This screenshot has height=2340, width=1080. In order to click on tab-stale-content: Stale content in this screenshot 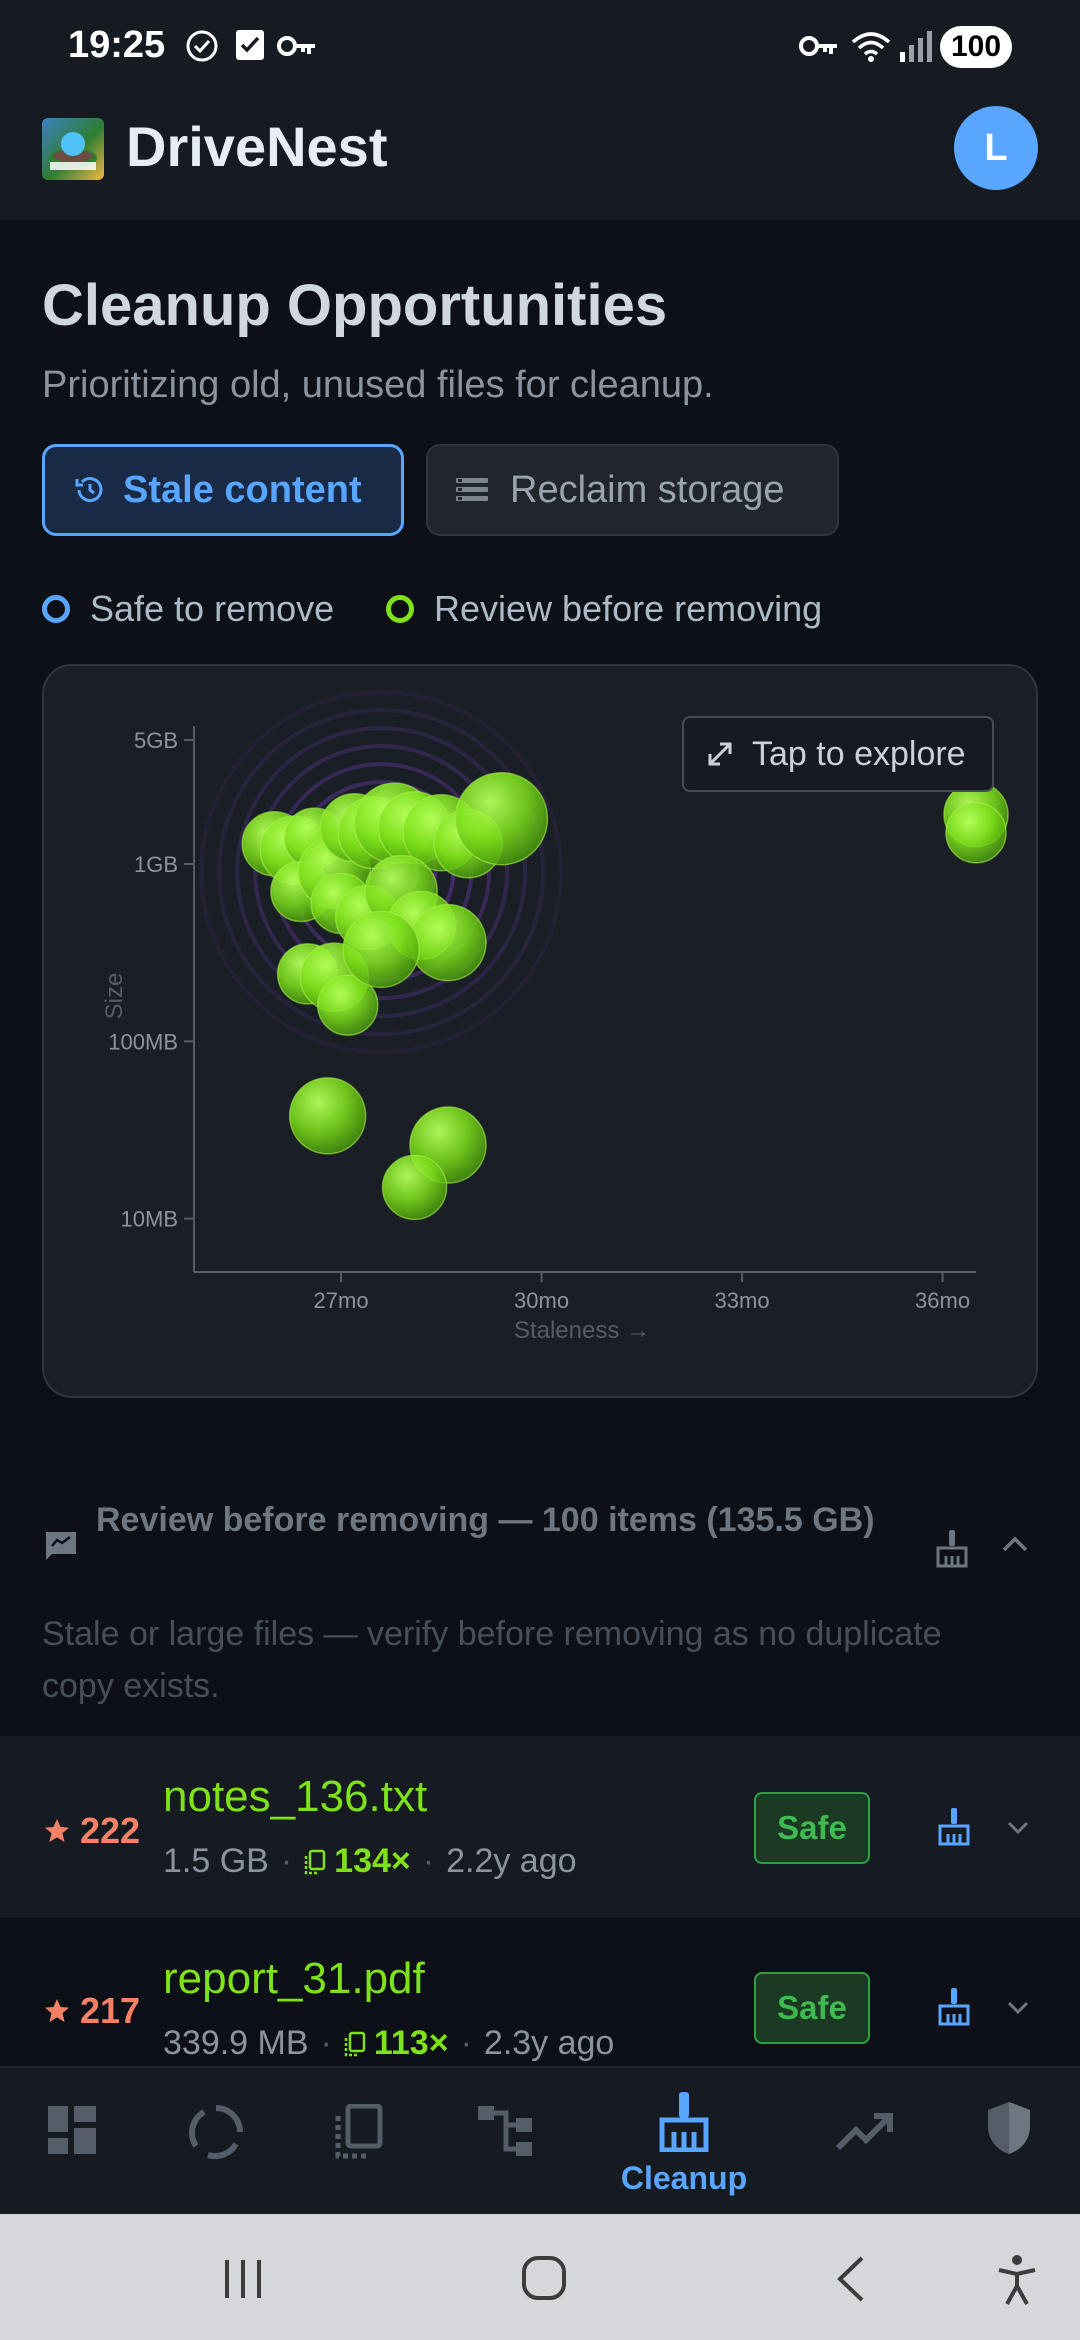, I will do `click(223, 490)`.